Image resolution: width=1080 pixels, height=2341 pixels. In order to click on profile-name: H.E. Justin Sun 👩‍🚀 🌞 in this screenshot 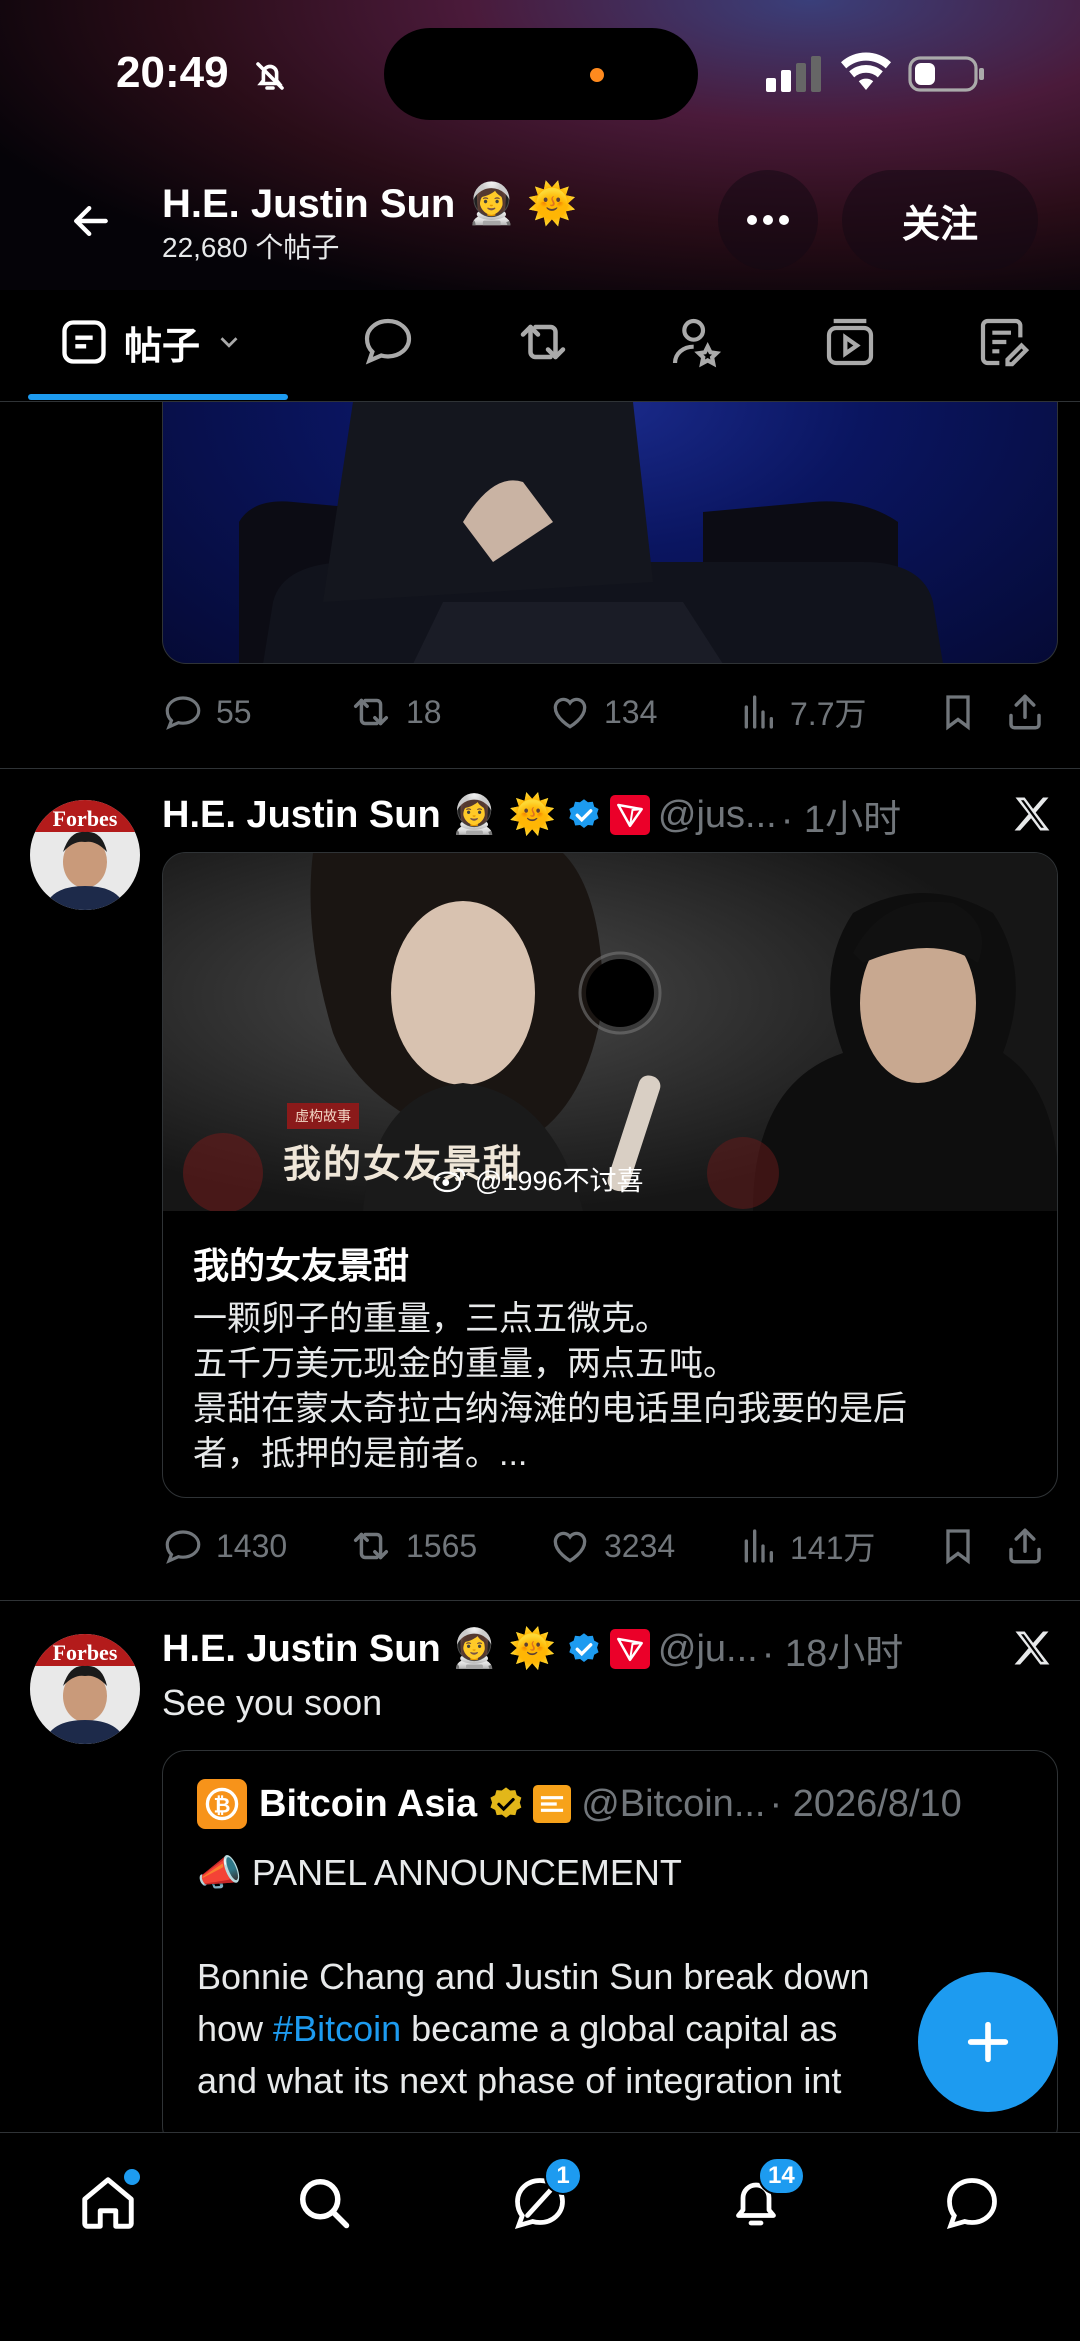, I will do `click(370, 204)`.